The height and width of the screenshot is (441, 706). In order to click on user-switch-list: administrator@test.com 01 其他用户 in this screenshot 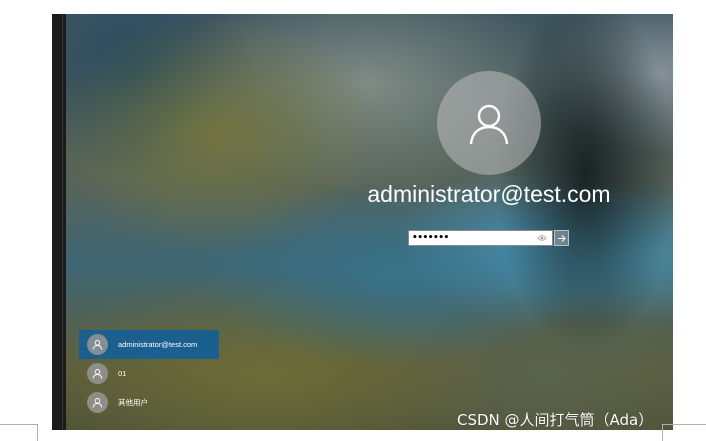, I will do `click(149, 373)`.